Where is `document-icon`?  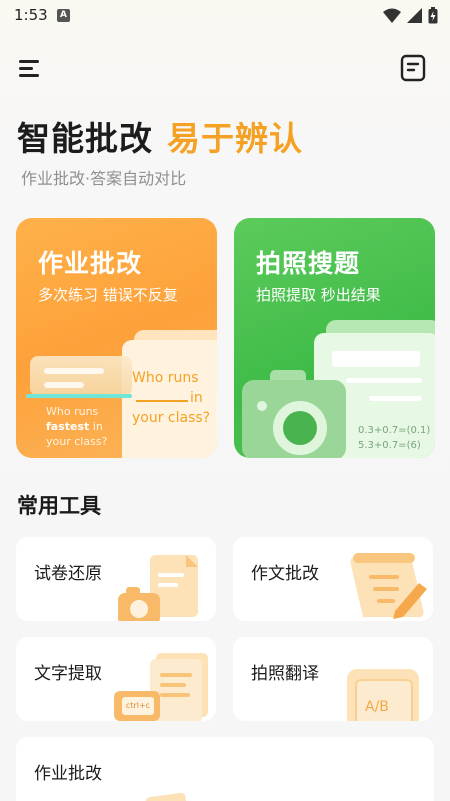 document-icon is located at coordinates (413, 68).